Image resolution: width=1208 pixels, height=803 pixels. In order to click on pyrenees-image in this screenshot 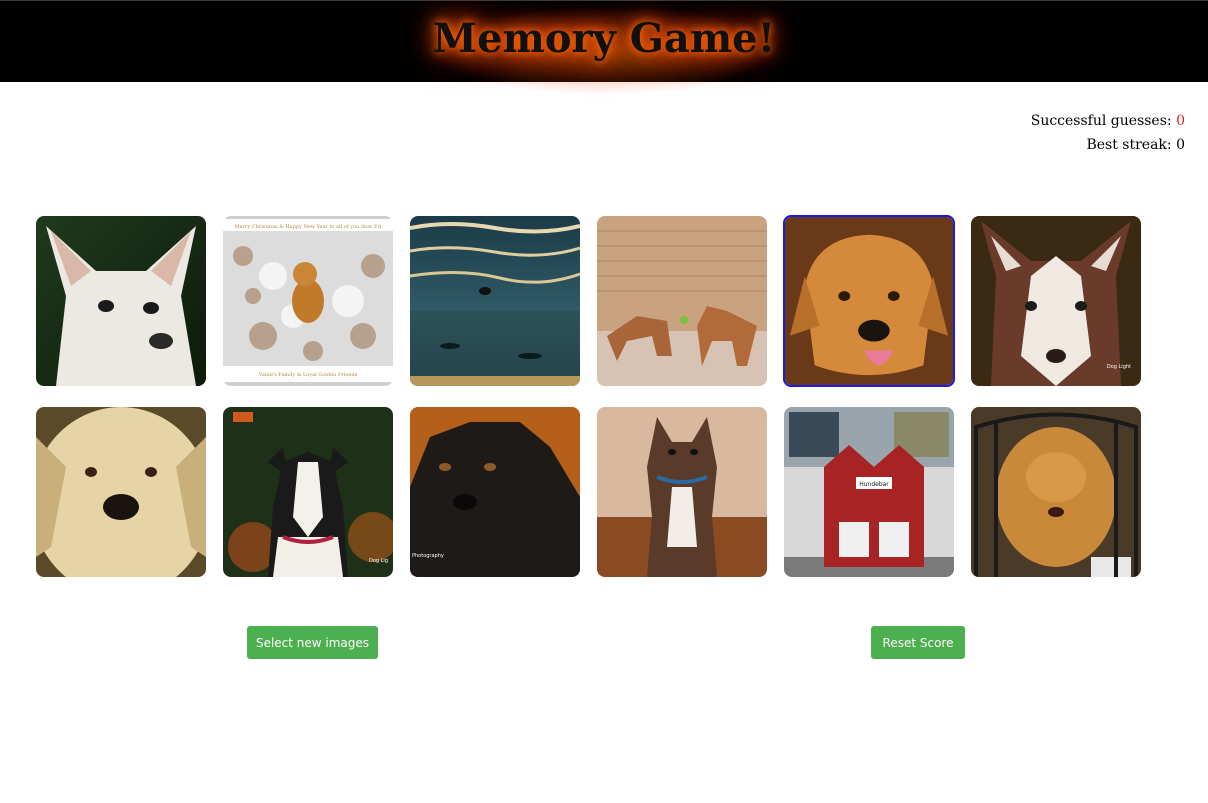, I will do `click(121, 492)`.